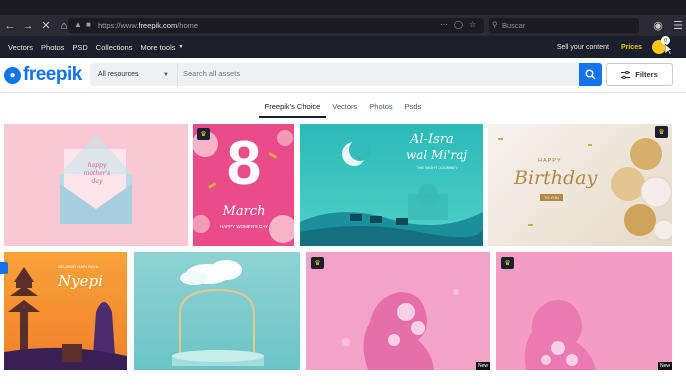 Image resolution: width=686 pixels, height=386 pixels. I want to click on search-bar: All resources ▼, so click(335, 74).